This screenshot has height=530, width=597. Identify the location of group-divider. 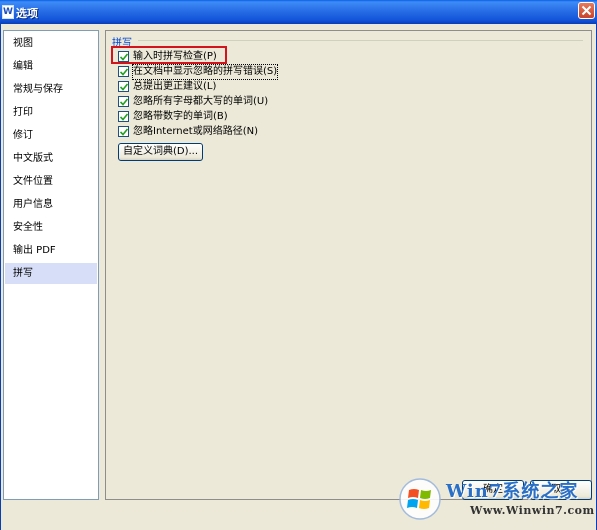
(360, 40).